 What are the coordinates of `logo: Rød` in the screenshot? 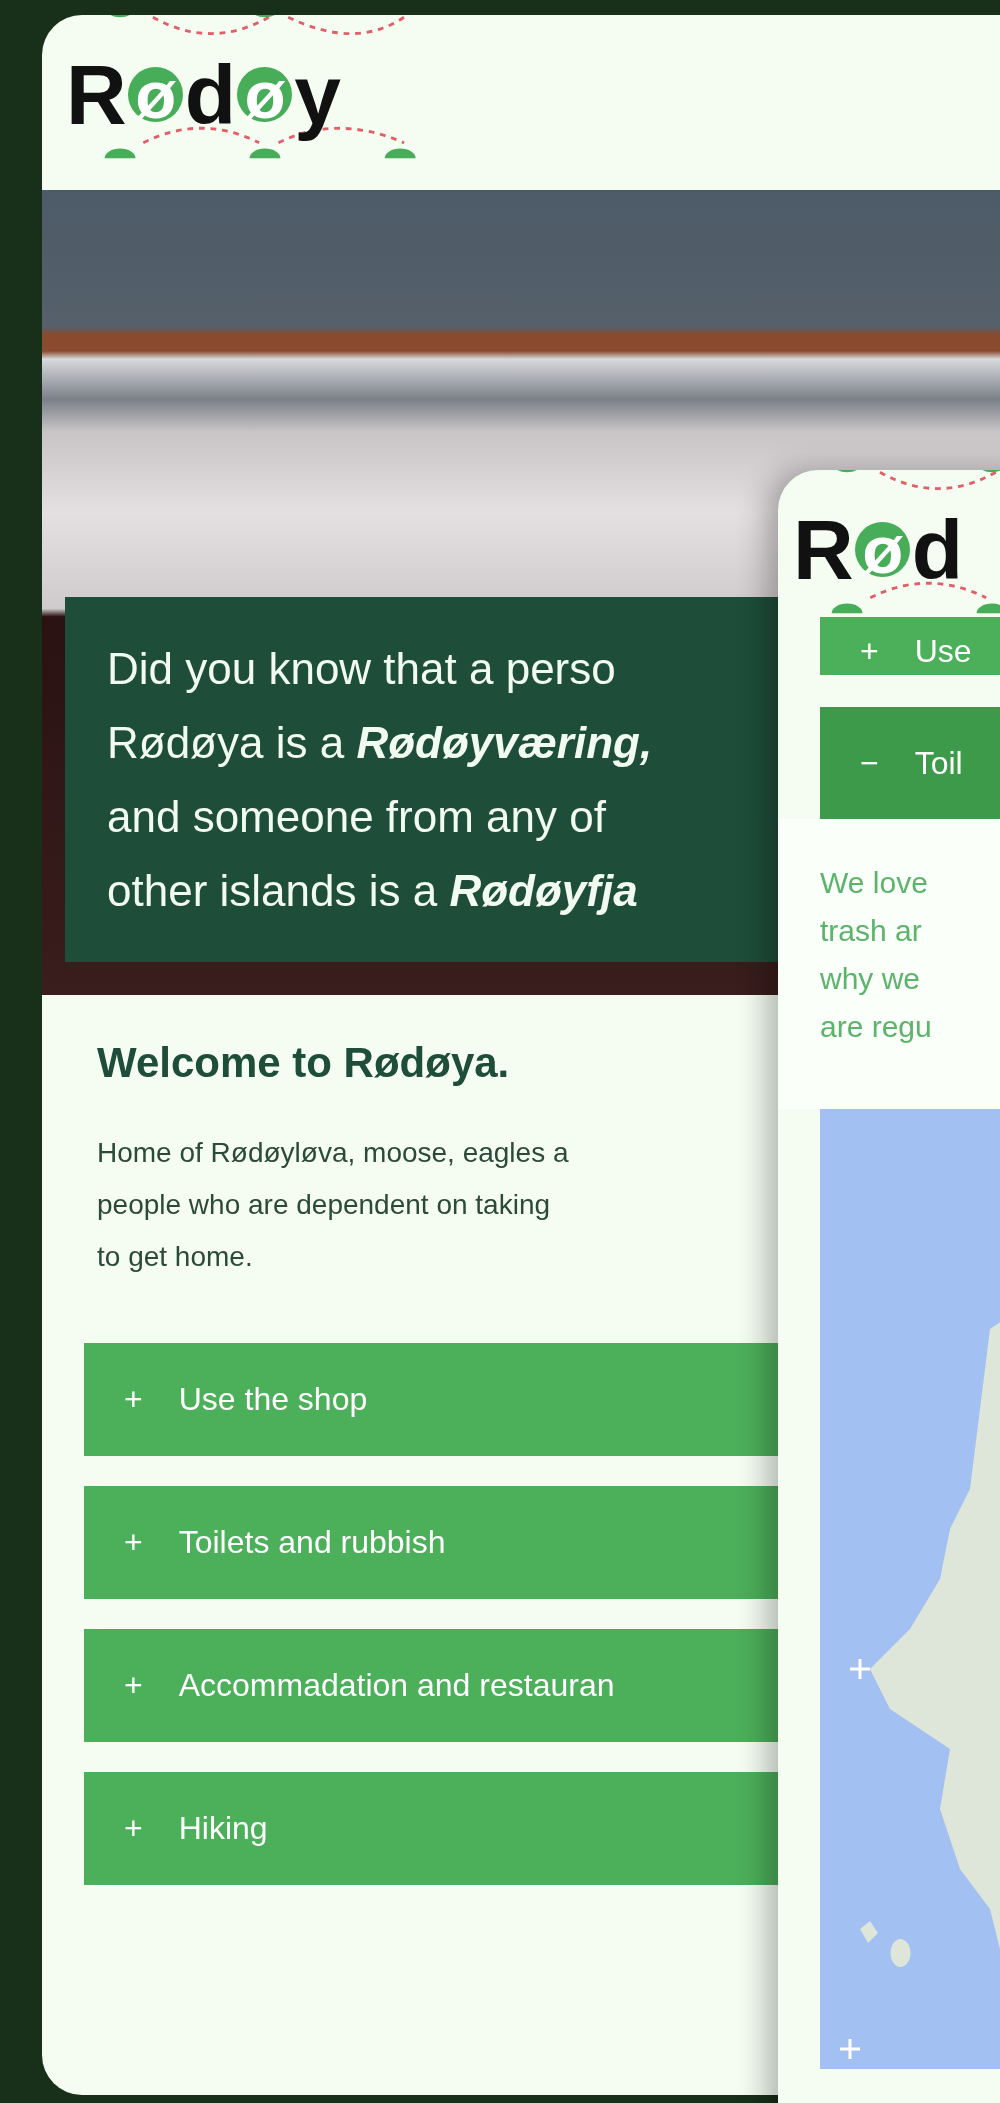 It's located at (878, 549).